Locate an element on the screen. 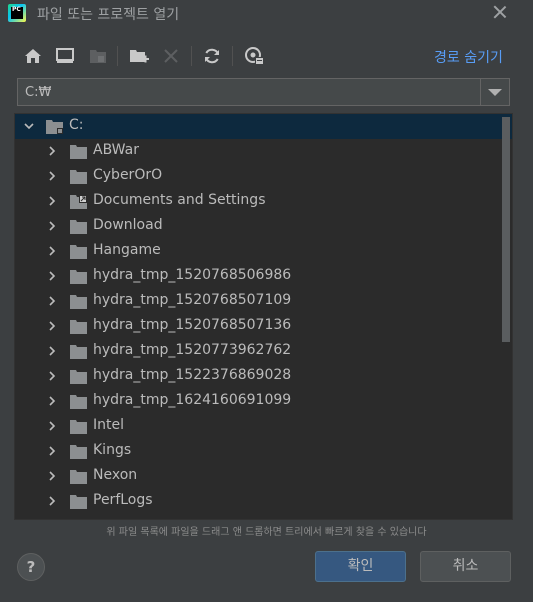  tree-item-label: hydra_tmp_1520768506986 is located at coordinates (192, 275).